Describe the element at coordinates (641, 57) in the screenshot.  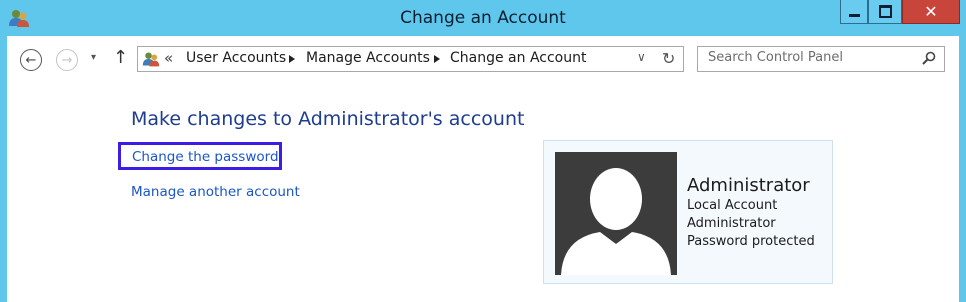
I see `address-dropdown-icon: ∨` at that location.